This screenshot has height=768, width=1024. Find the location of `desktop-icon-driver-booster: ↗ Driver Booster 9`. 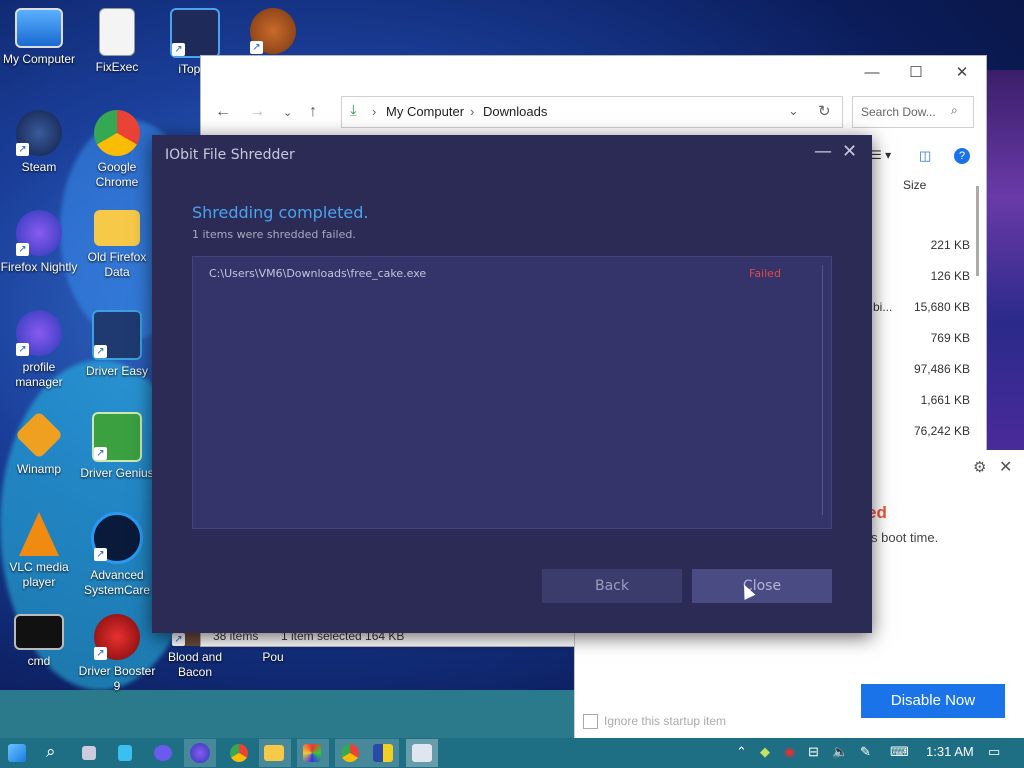

desktop-icon-driver-booster: ↗ Driver Booster 9 is located at coordinates (117, 654).